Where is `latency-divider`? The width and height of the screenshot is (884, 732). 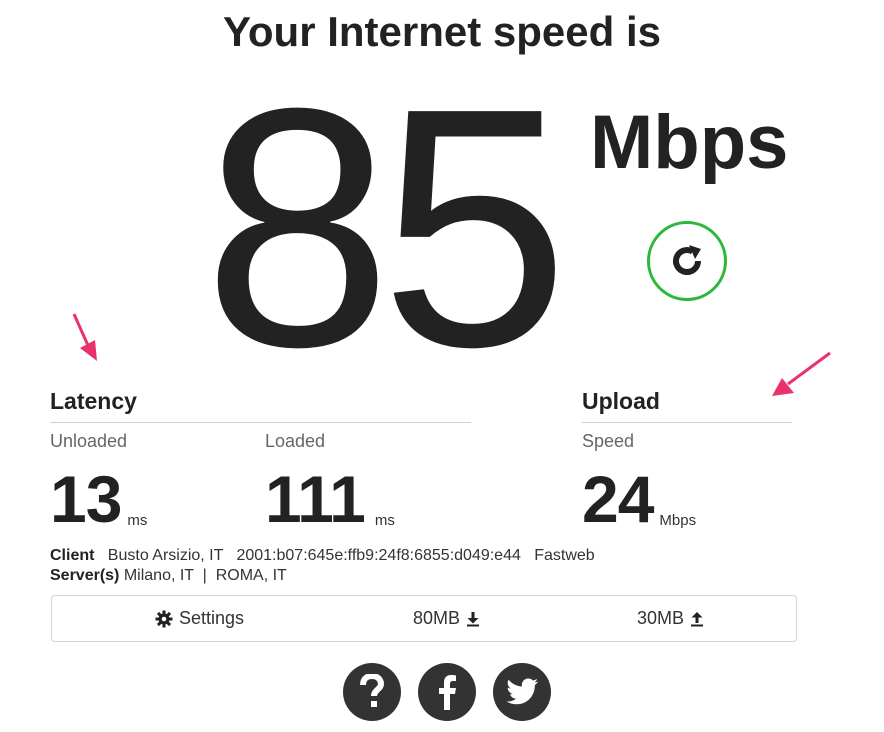
latency-divider is located at coordinates (260, 422).